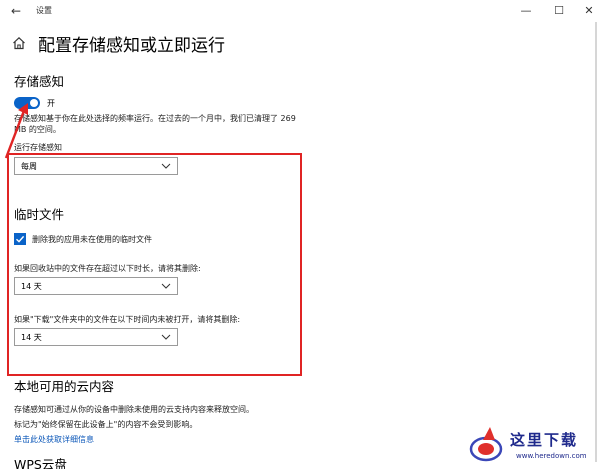  I want to click on details-link: 单击此处获取详细信息, so click(54, 439).